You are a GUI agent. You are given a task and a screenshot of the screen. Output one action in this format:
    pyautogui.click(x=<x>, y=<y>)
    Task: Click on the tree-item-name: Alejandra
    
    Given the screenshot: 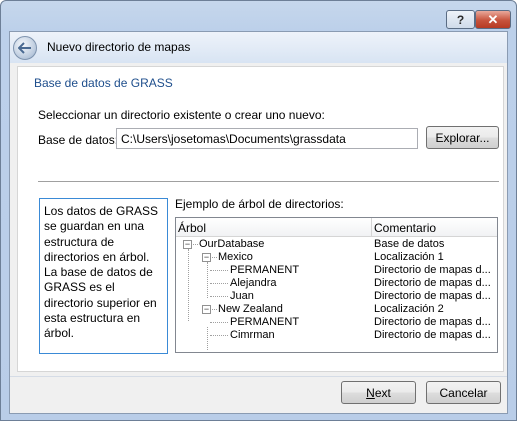 What is the action you would take?
    pyautogui.click(x=253, y=283)
    